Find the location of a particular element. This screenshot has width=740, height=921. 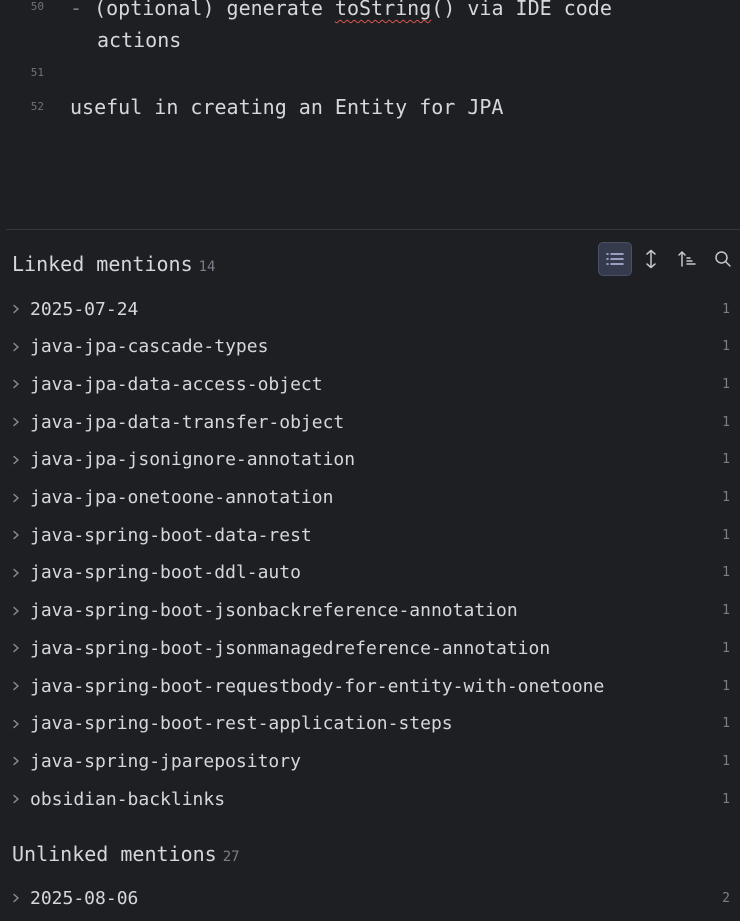

mention-file-name: java-jpa-cascade-types is located at coordinates (370, 346).